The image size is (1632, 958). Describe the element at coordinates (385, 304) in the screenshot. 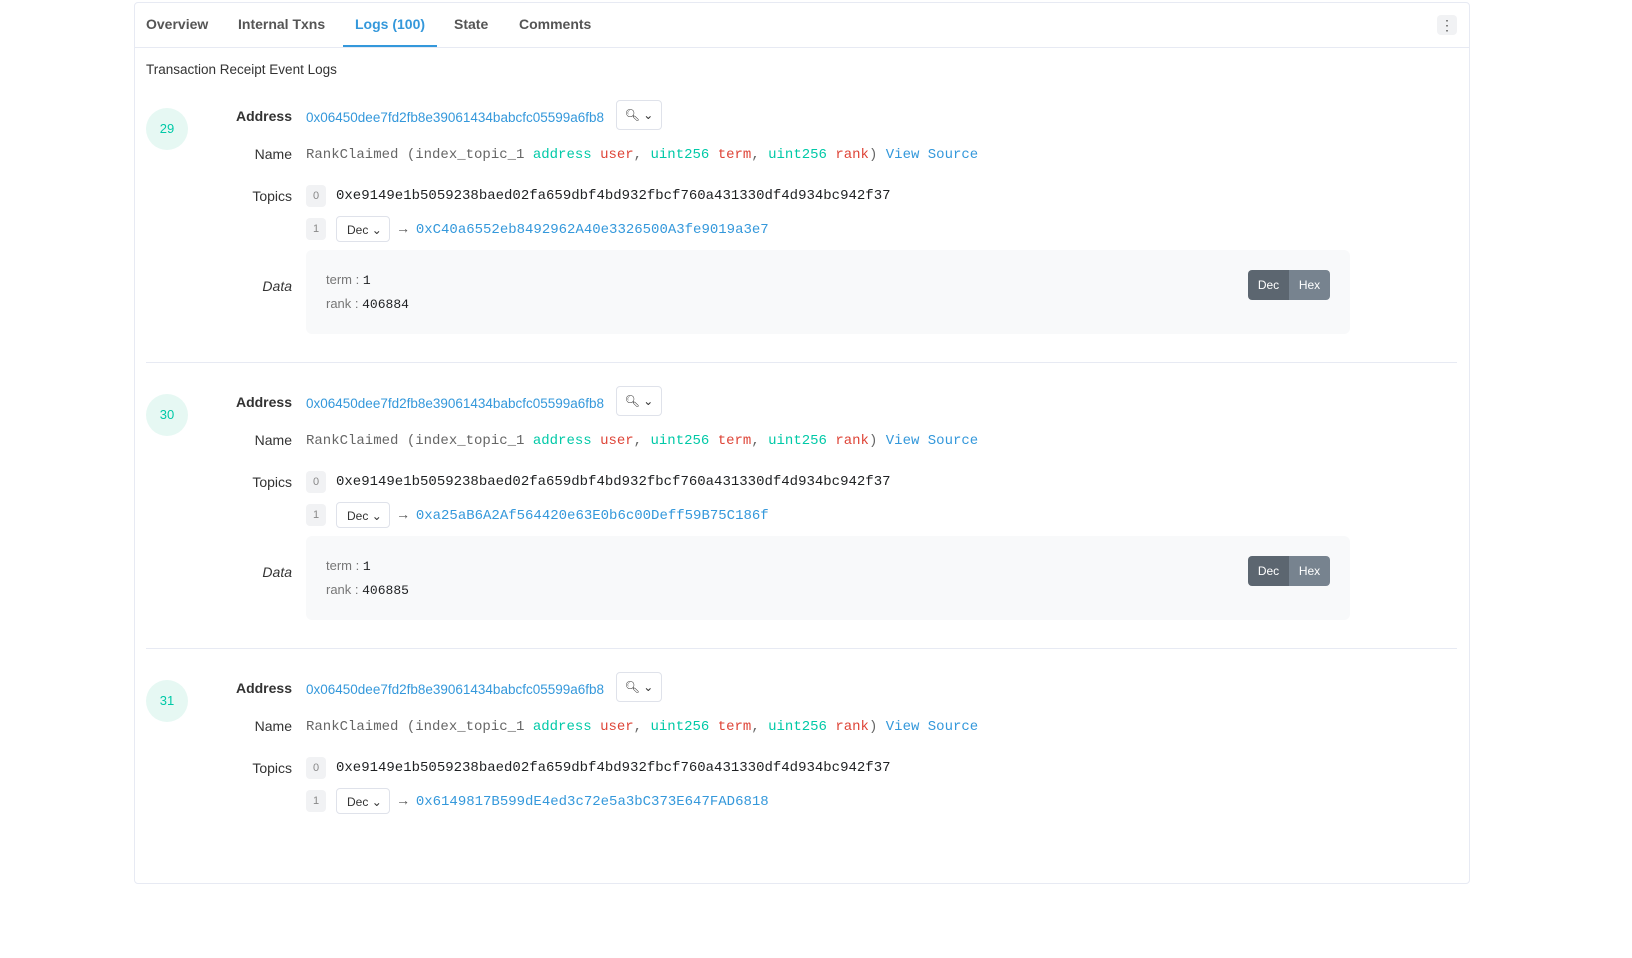

I see `rank-value: 406884` at that location.